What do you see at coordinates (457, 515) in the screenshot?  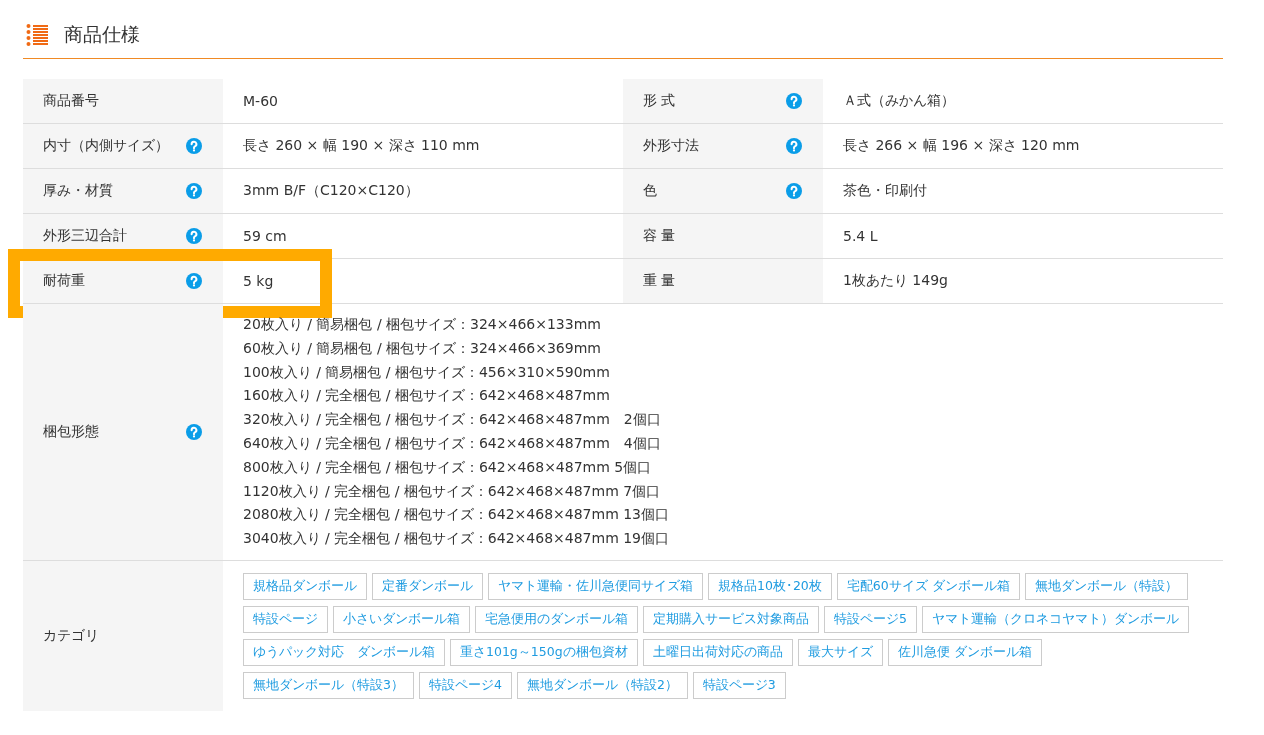 I see `packing-line: 2080枚入り / 完全梱包 / 梱包サイズ：642×468×487mm 13個口` at bounding box center [457, 515].